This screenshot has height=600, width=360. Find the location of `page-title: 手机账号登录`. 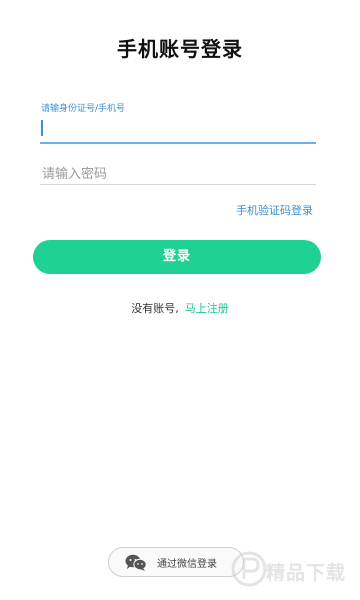

page-title: 手机账号登录 is located at coordinates (180, 49).